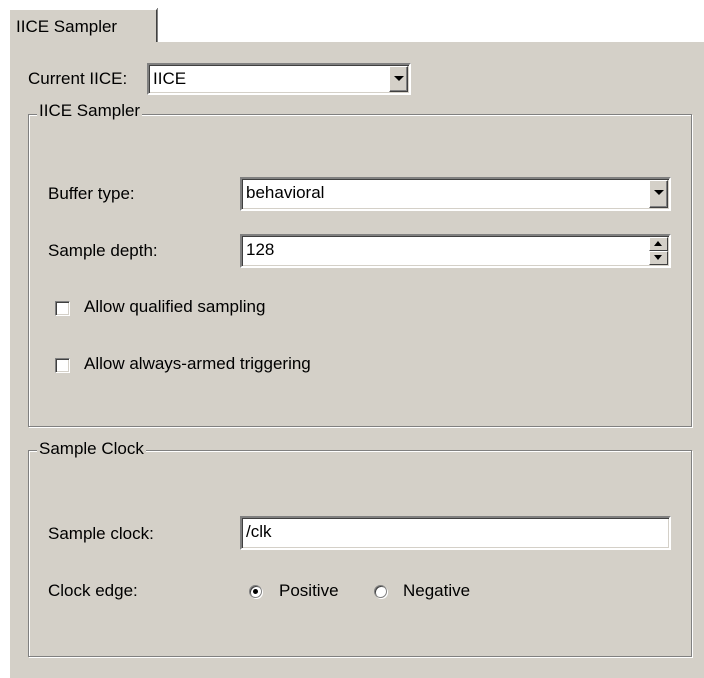 This screenshot has width=704, height=678. I want to click on spin-down-icon, so click(658, 258).